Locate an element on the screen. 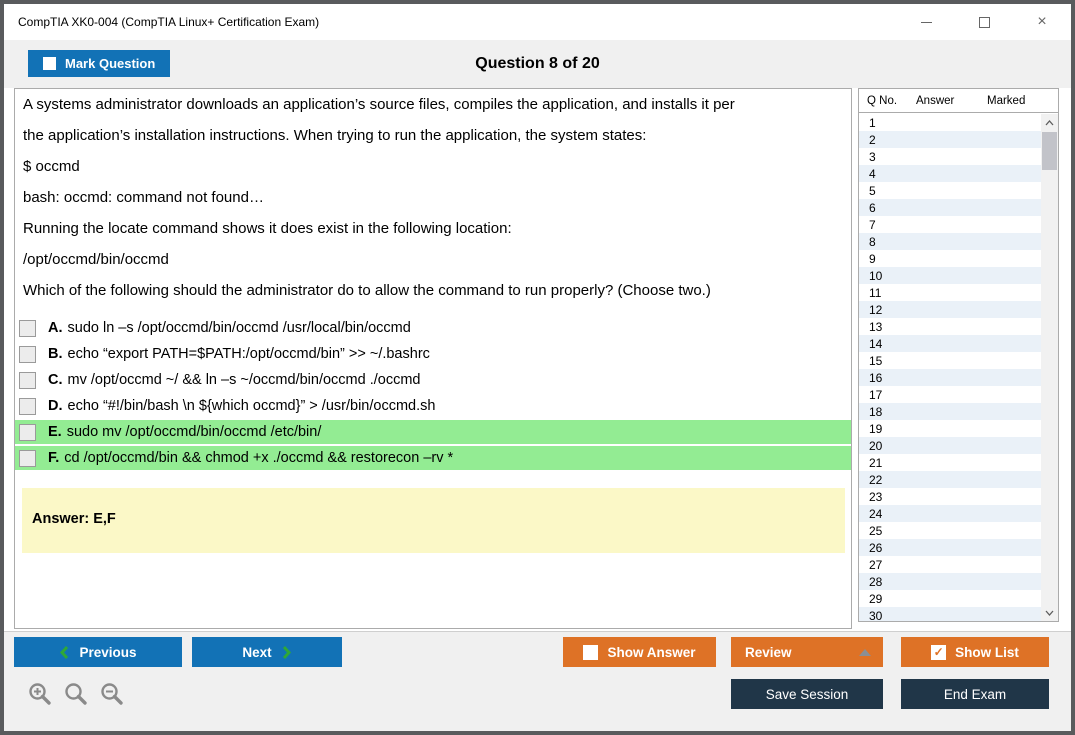  question-number: 2 is located at coordinates (872, 139).